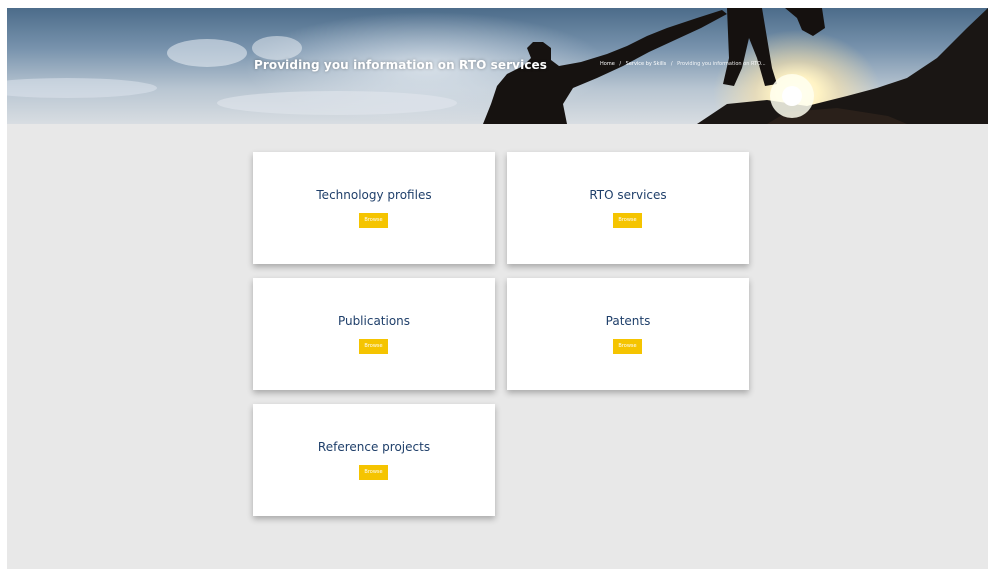  What do you see at coordinates (607, 64) in the screenshot?
I see `breadcrumb-home-link: Home` at bounding box center [607, 64].